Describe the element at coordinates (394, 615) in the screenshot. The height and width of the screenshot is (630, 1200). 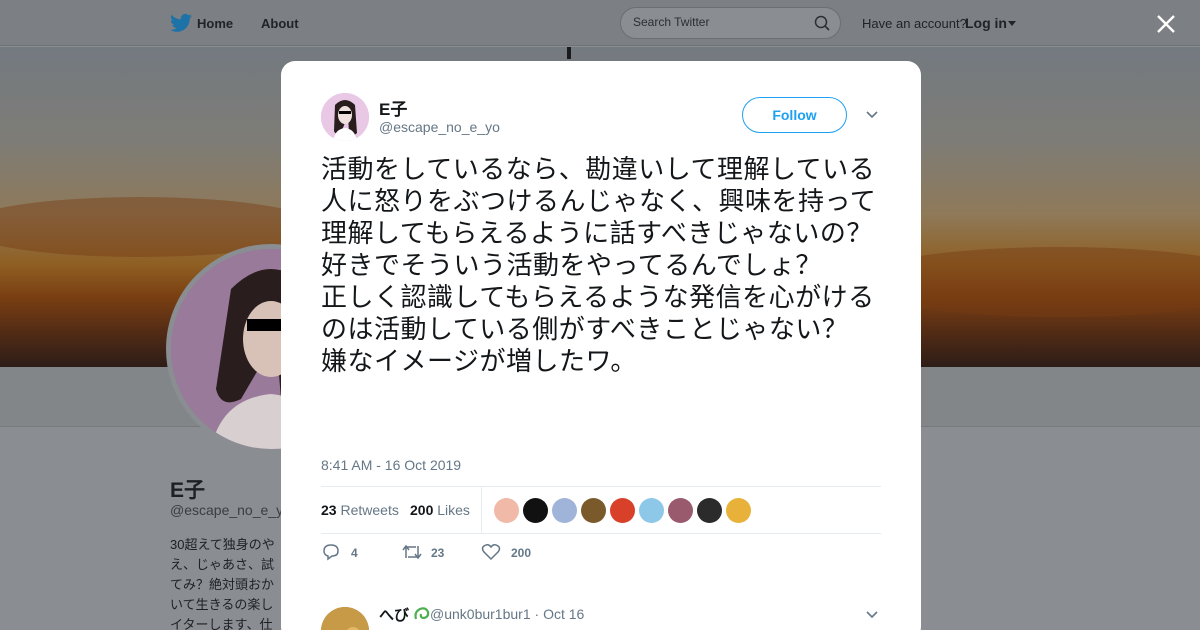
I see `reply-author-name-text: へび` at that location.